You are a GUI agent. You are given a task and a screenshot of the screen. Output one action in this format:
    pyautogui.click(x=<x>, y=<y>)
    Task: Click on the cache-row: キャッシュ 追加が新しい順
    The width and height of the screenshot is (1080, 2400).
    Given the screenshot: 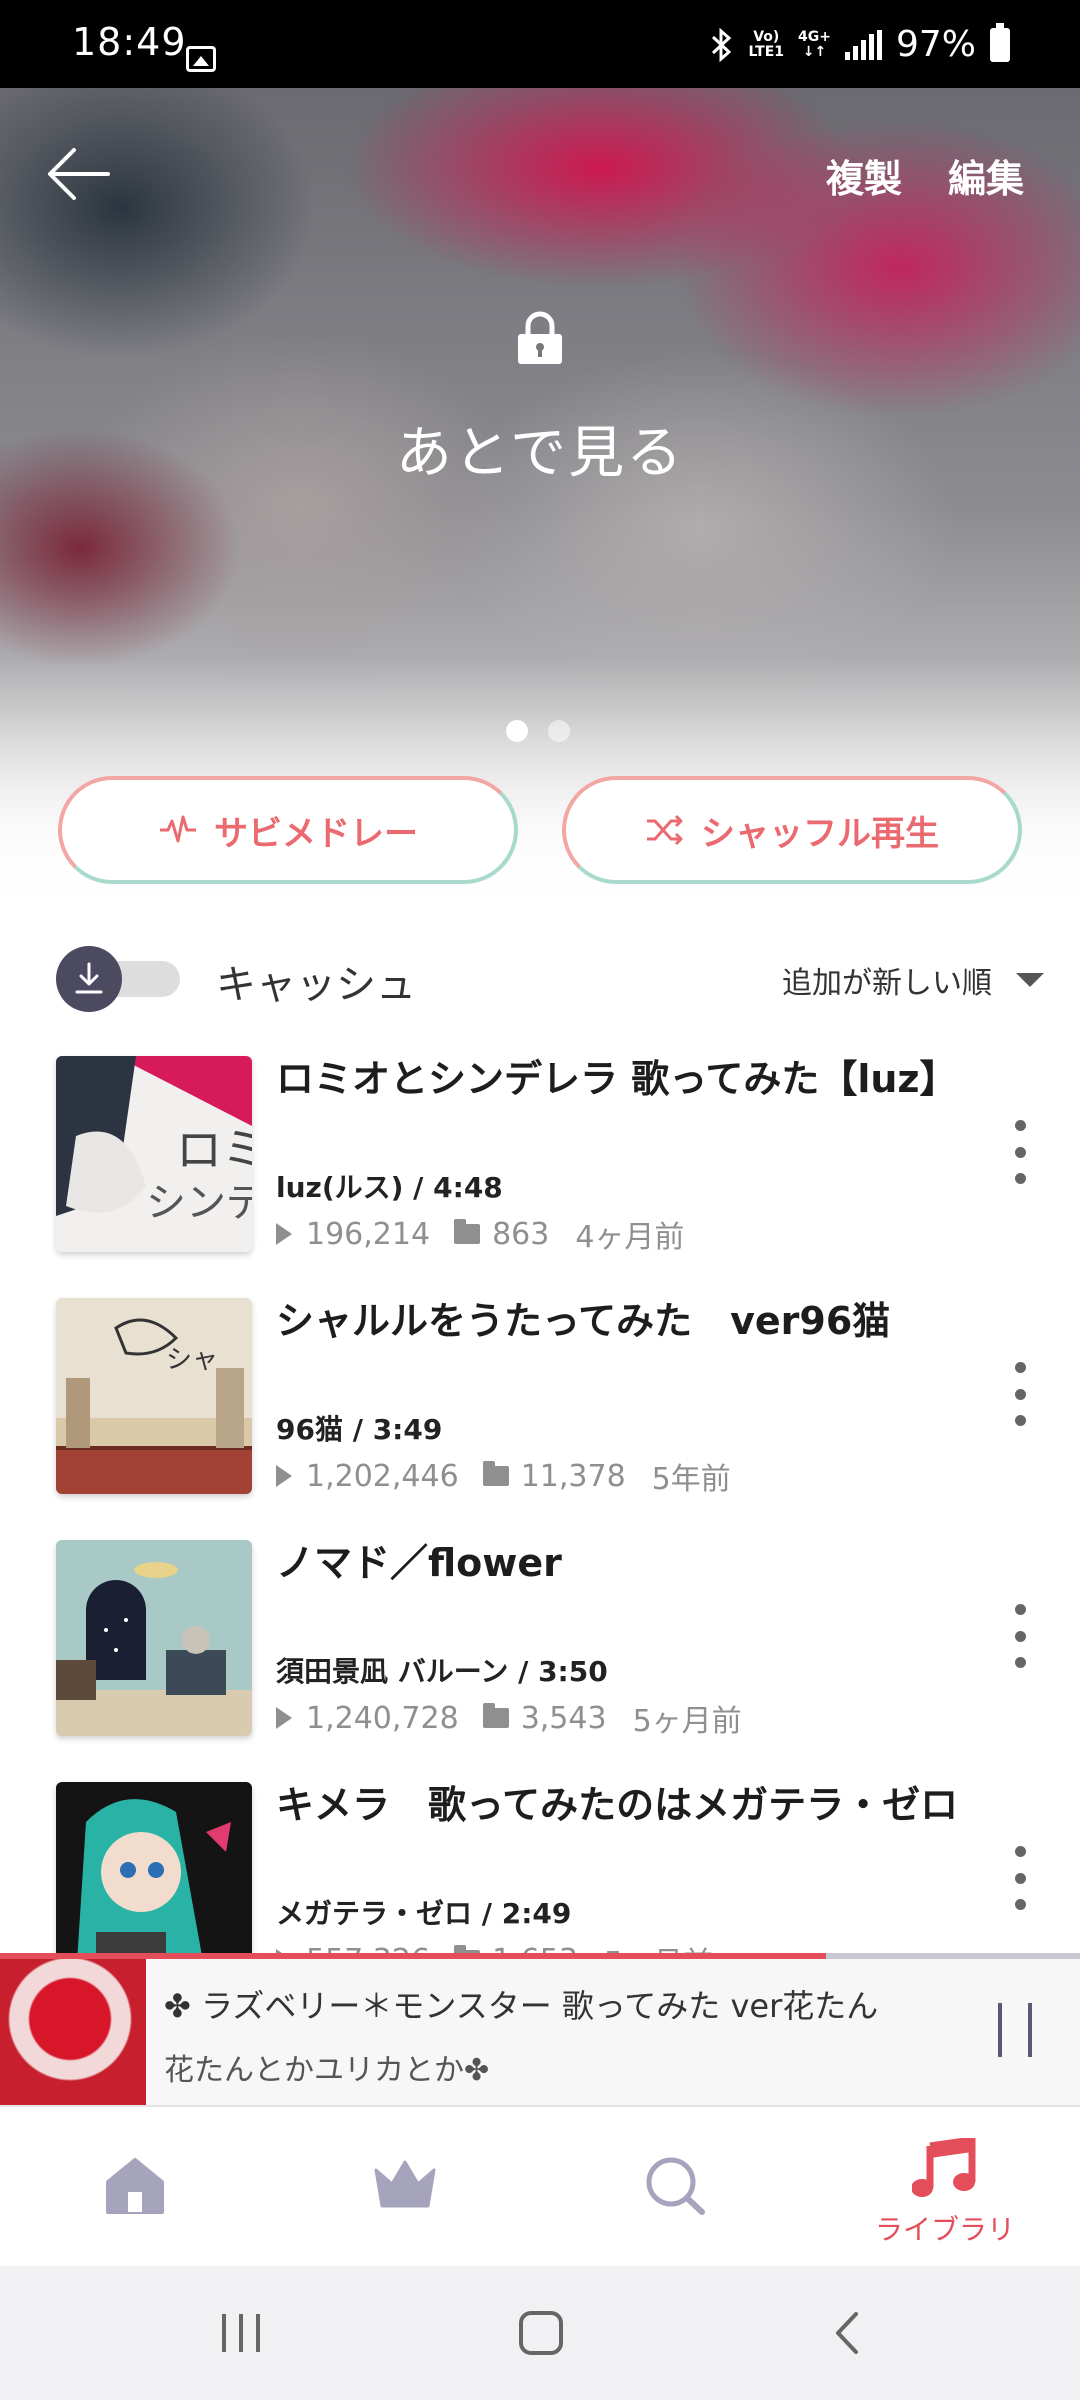 What is the action you would take?
    pyautogui.click(x=540, y=975)
    